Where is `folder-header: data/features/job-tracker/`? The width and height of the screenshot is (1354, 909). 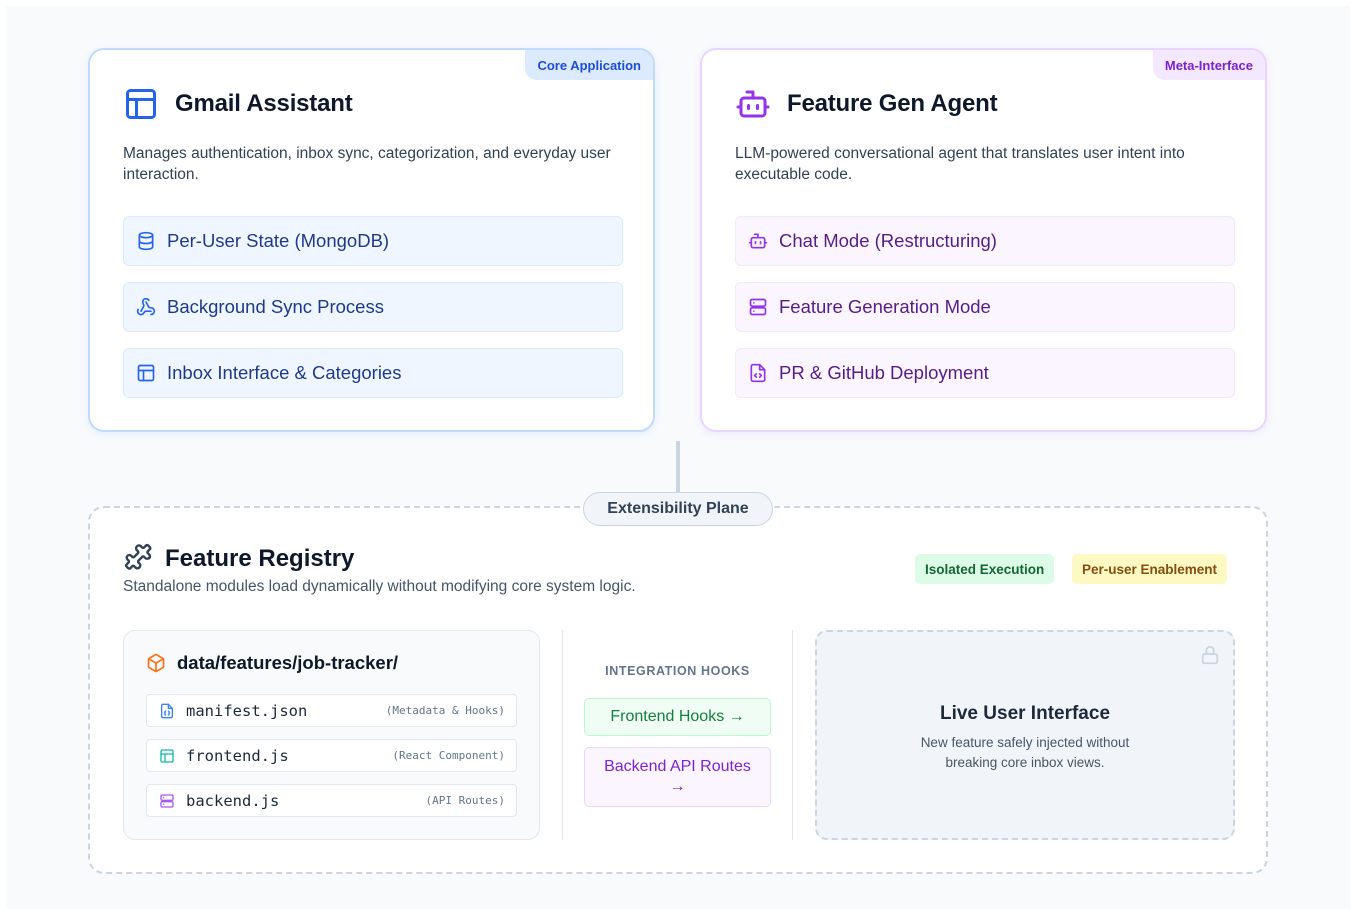
folder-header: data/features/job-tracker/ is located at coordinates (272, 663).